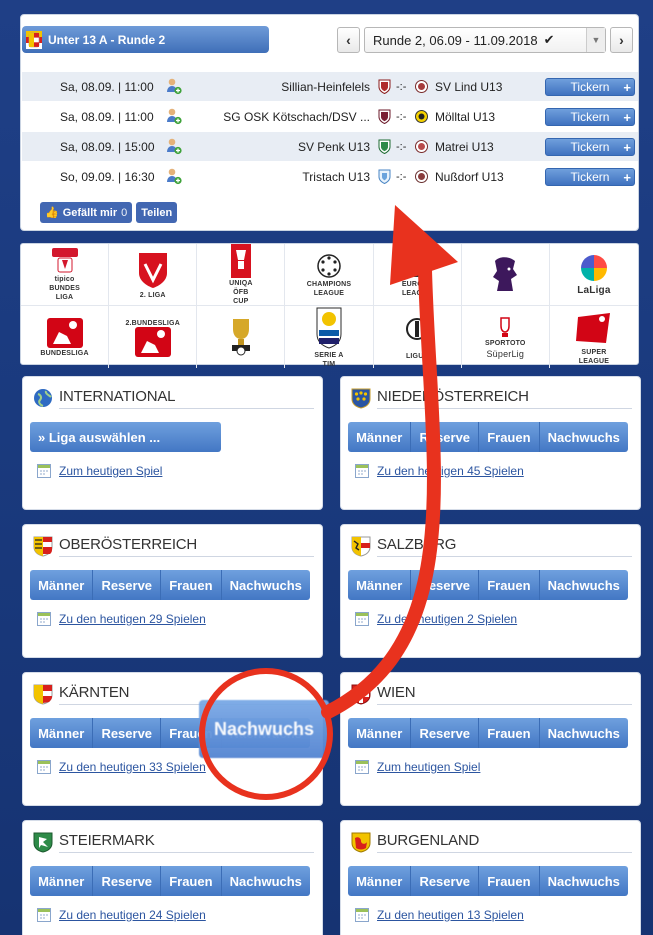  Describe the element at coordinates (152, 270) in the screenshot. I see `2-liga-icon` at that location.